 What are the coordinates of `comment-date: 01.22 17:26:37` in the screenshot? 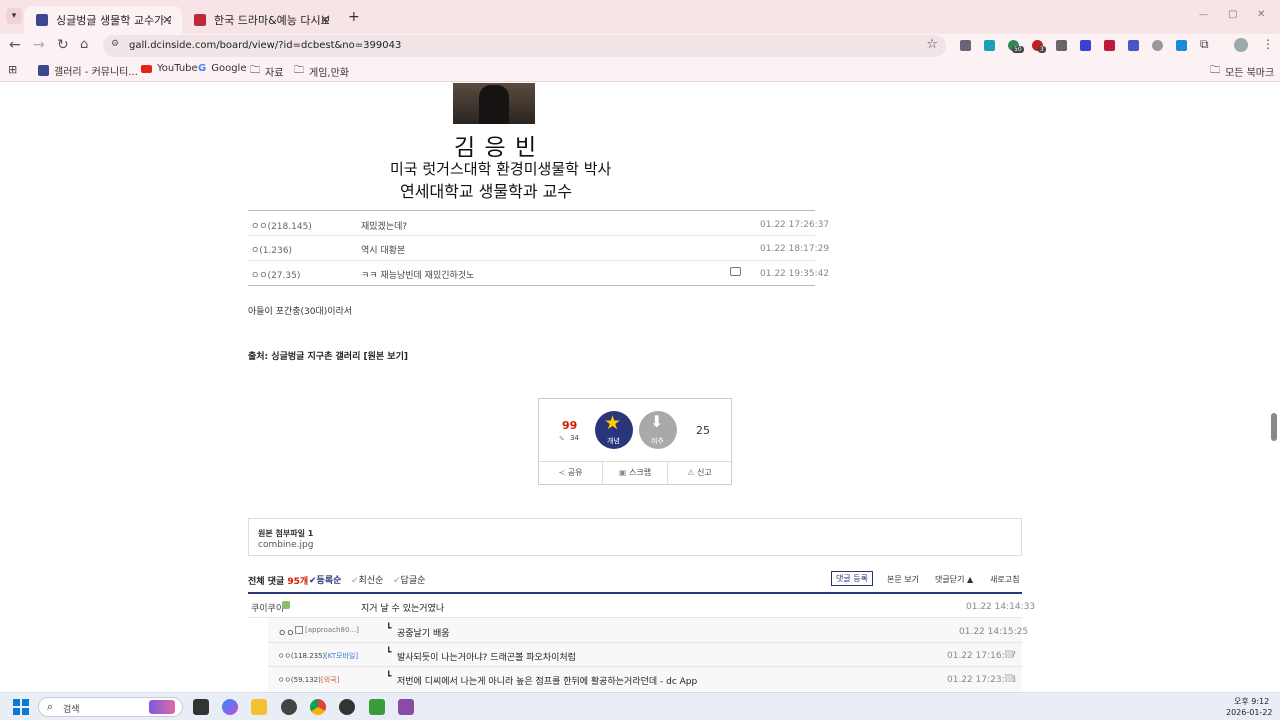 It's located at (795, 225).